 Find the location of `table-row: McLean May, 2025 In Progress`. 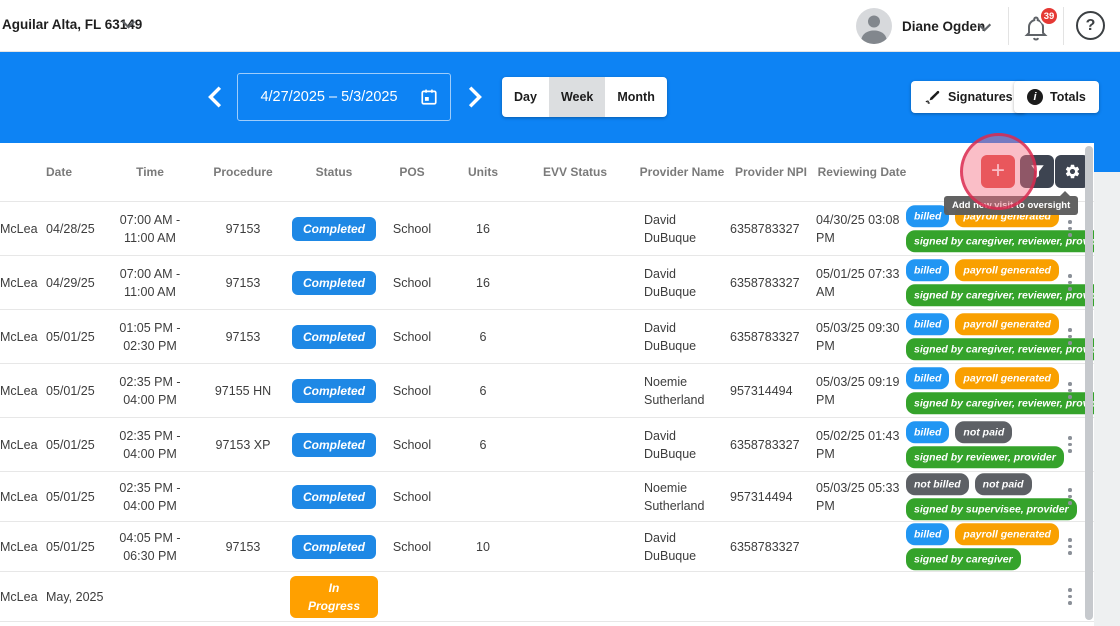

table-row: McLean May, 2025 In Progress is located at coordinates (547, 597).